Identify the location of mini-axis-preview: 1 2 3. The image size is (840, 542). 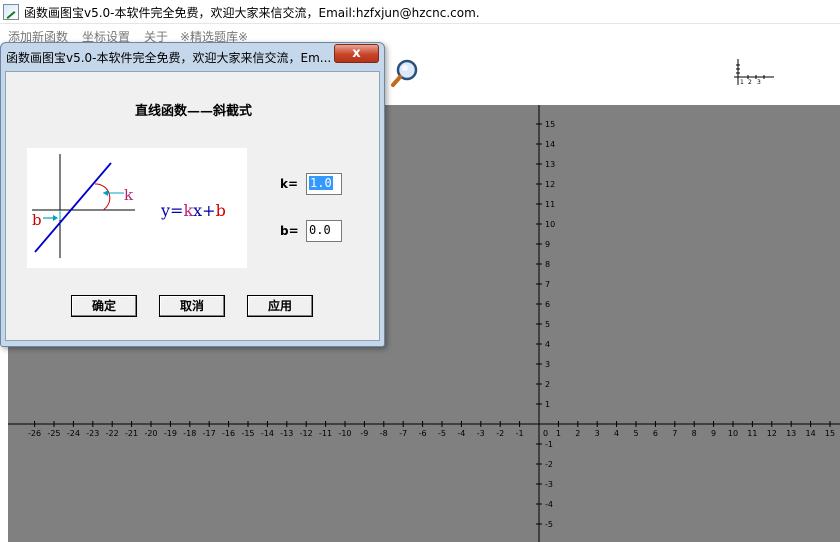
(754, 72).